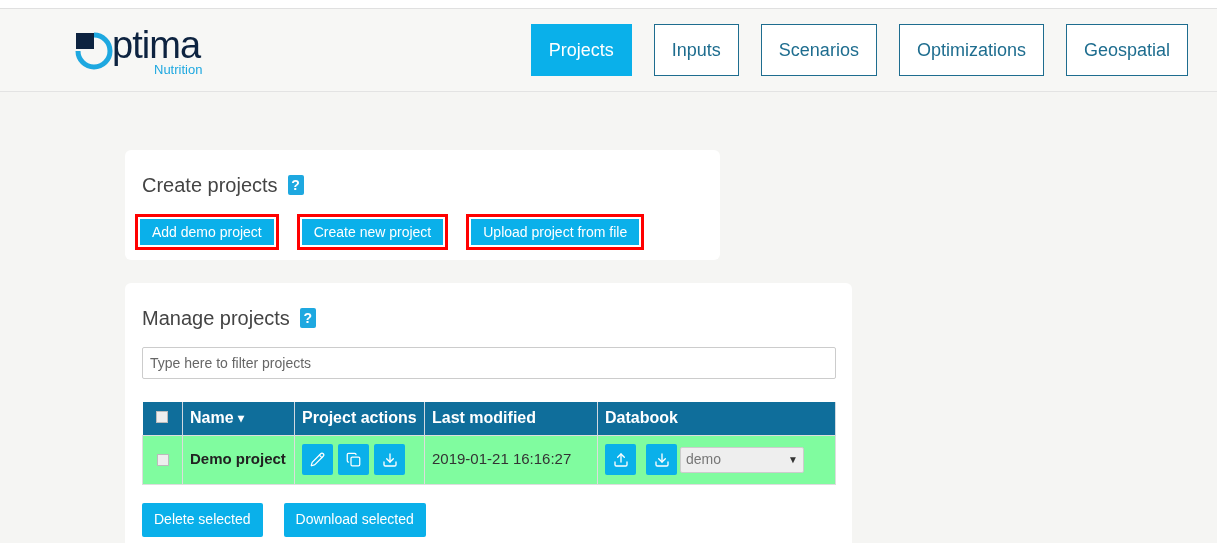  Describe the element at coordinates (162, 417) in the screenshot. I see `select-all-checkbox` at that location.